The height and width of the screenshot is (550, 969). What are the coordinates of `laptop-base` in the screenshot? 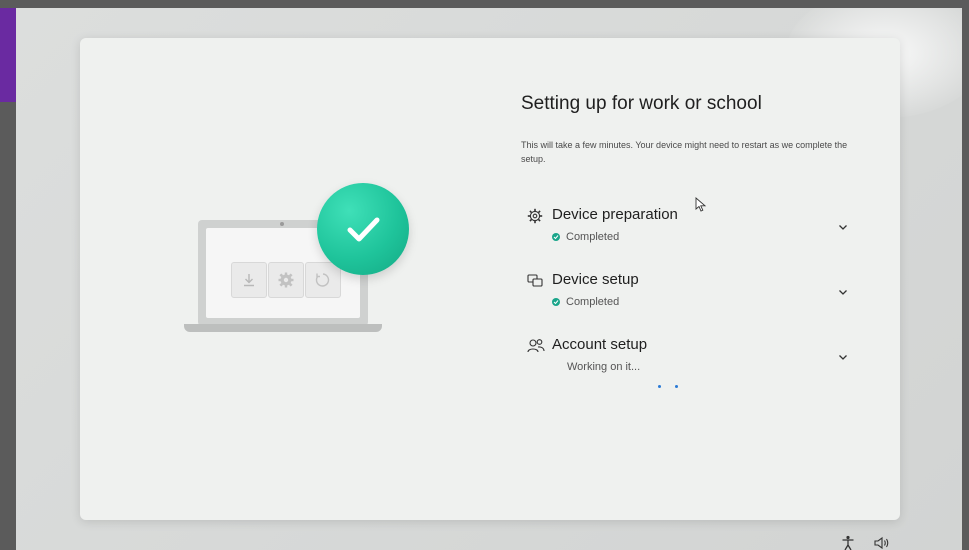 It's located at (283, 328).